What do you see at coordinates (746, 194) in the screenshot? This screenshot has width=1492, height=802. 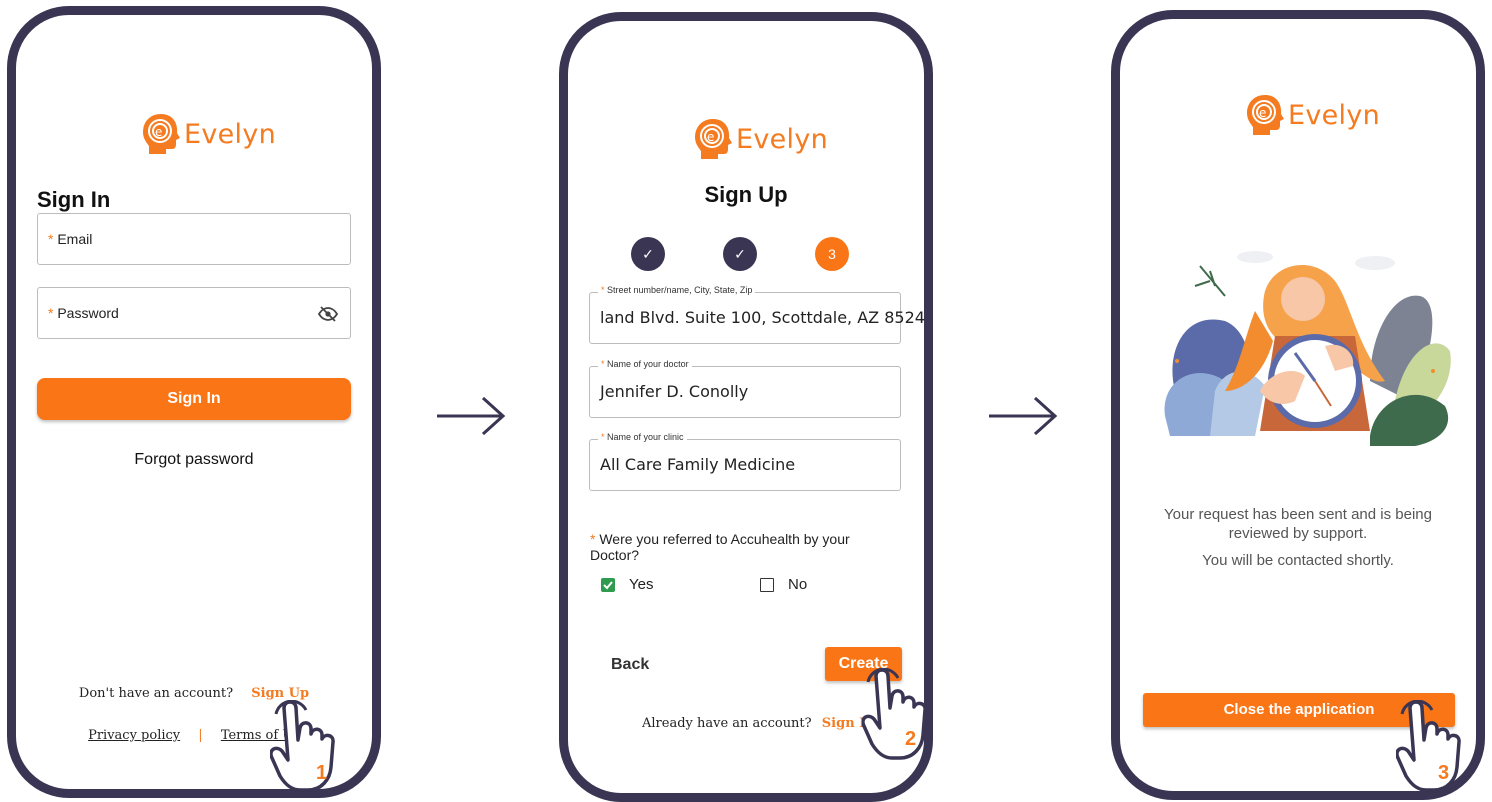 I see `page-title: Sign Up` at bounding box center [746, 194].